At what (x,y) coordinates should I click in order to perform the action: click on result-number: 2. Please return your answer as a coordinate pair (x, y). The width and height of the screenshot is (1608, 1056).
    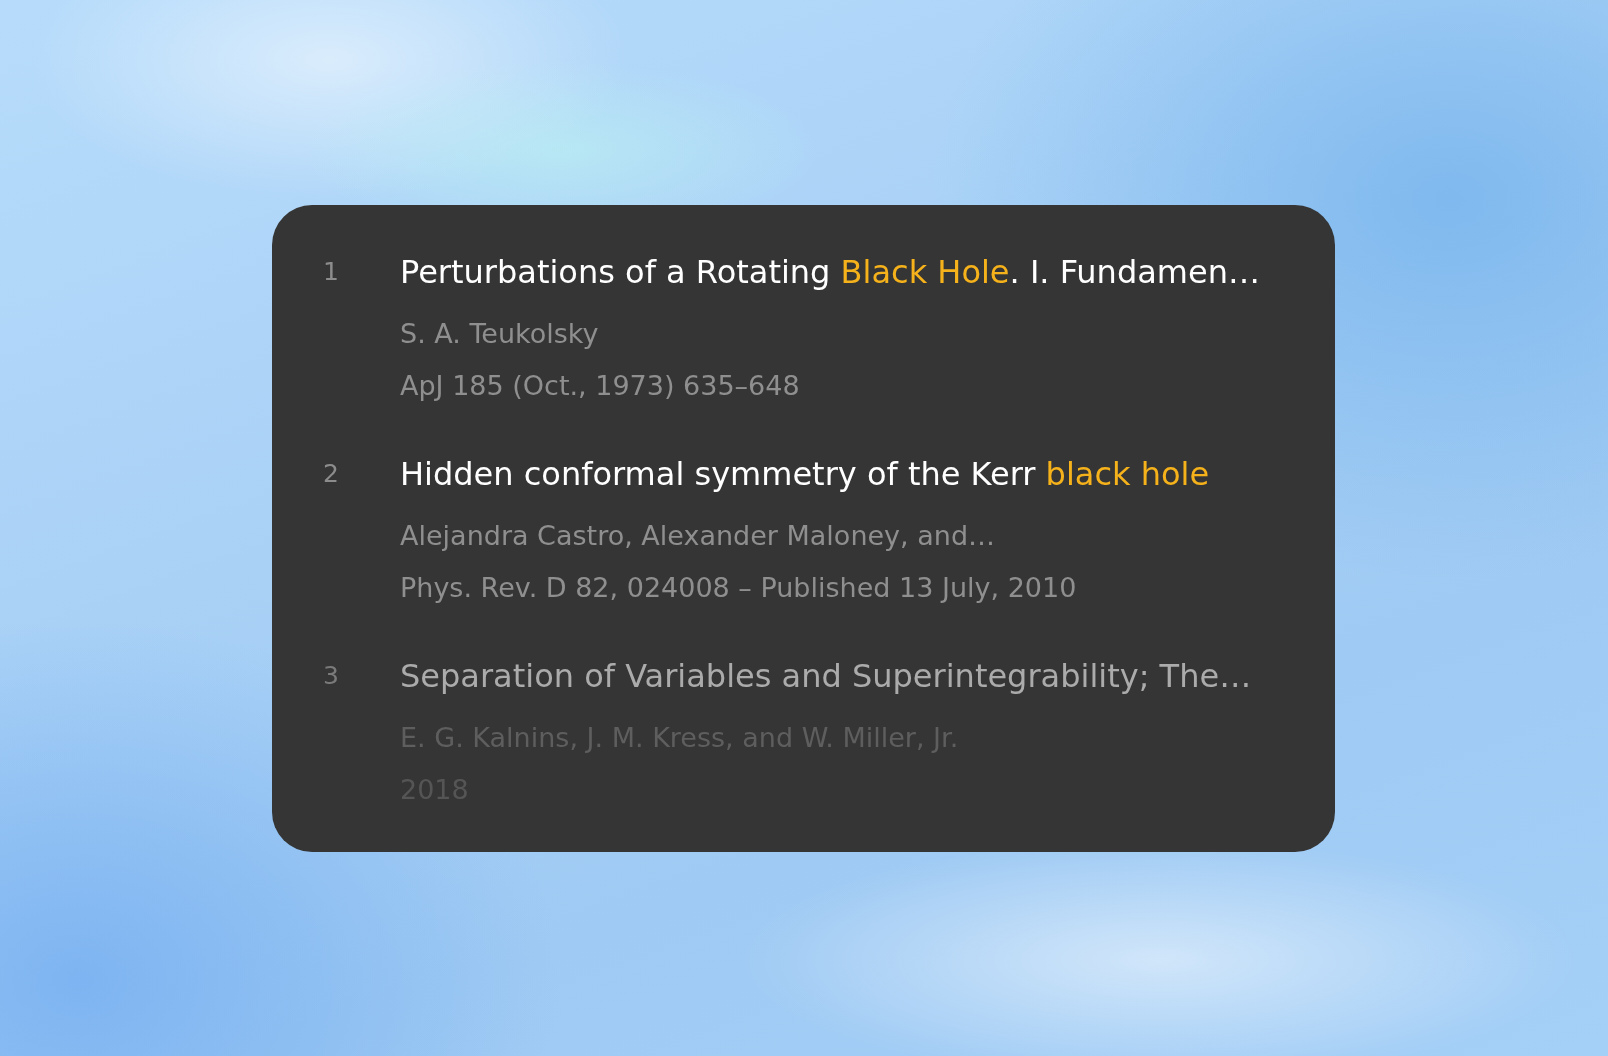
    Looking at the image, I should click on (331, 474).